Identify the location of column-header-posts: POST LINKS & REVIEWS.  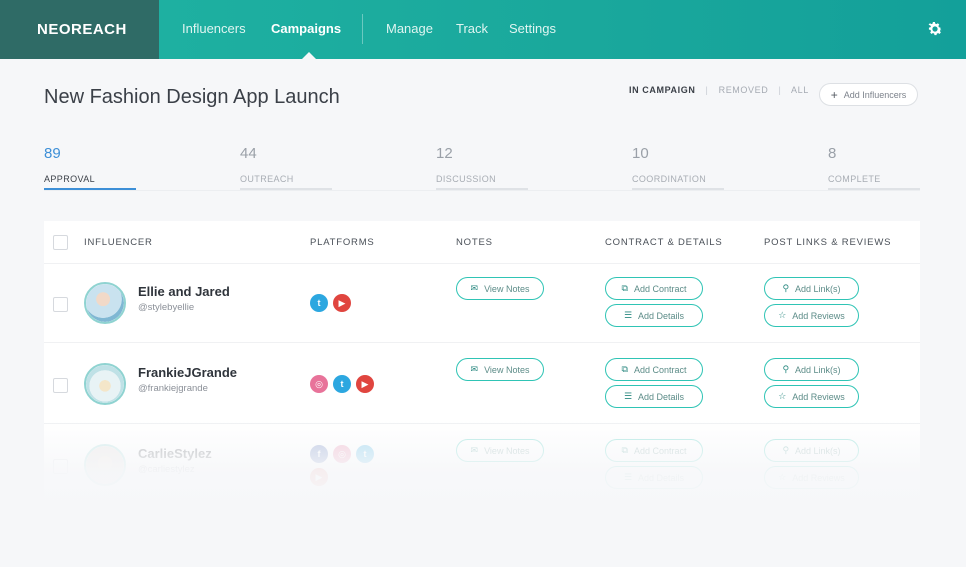
(828, 242).